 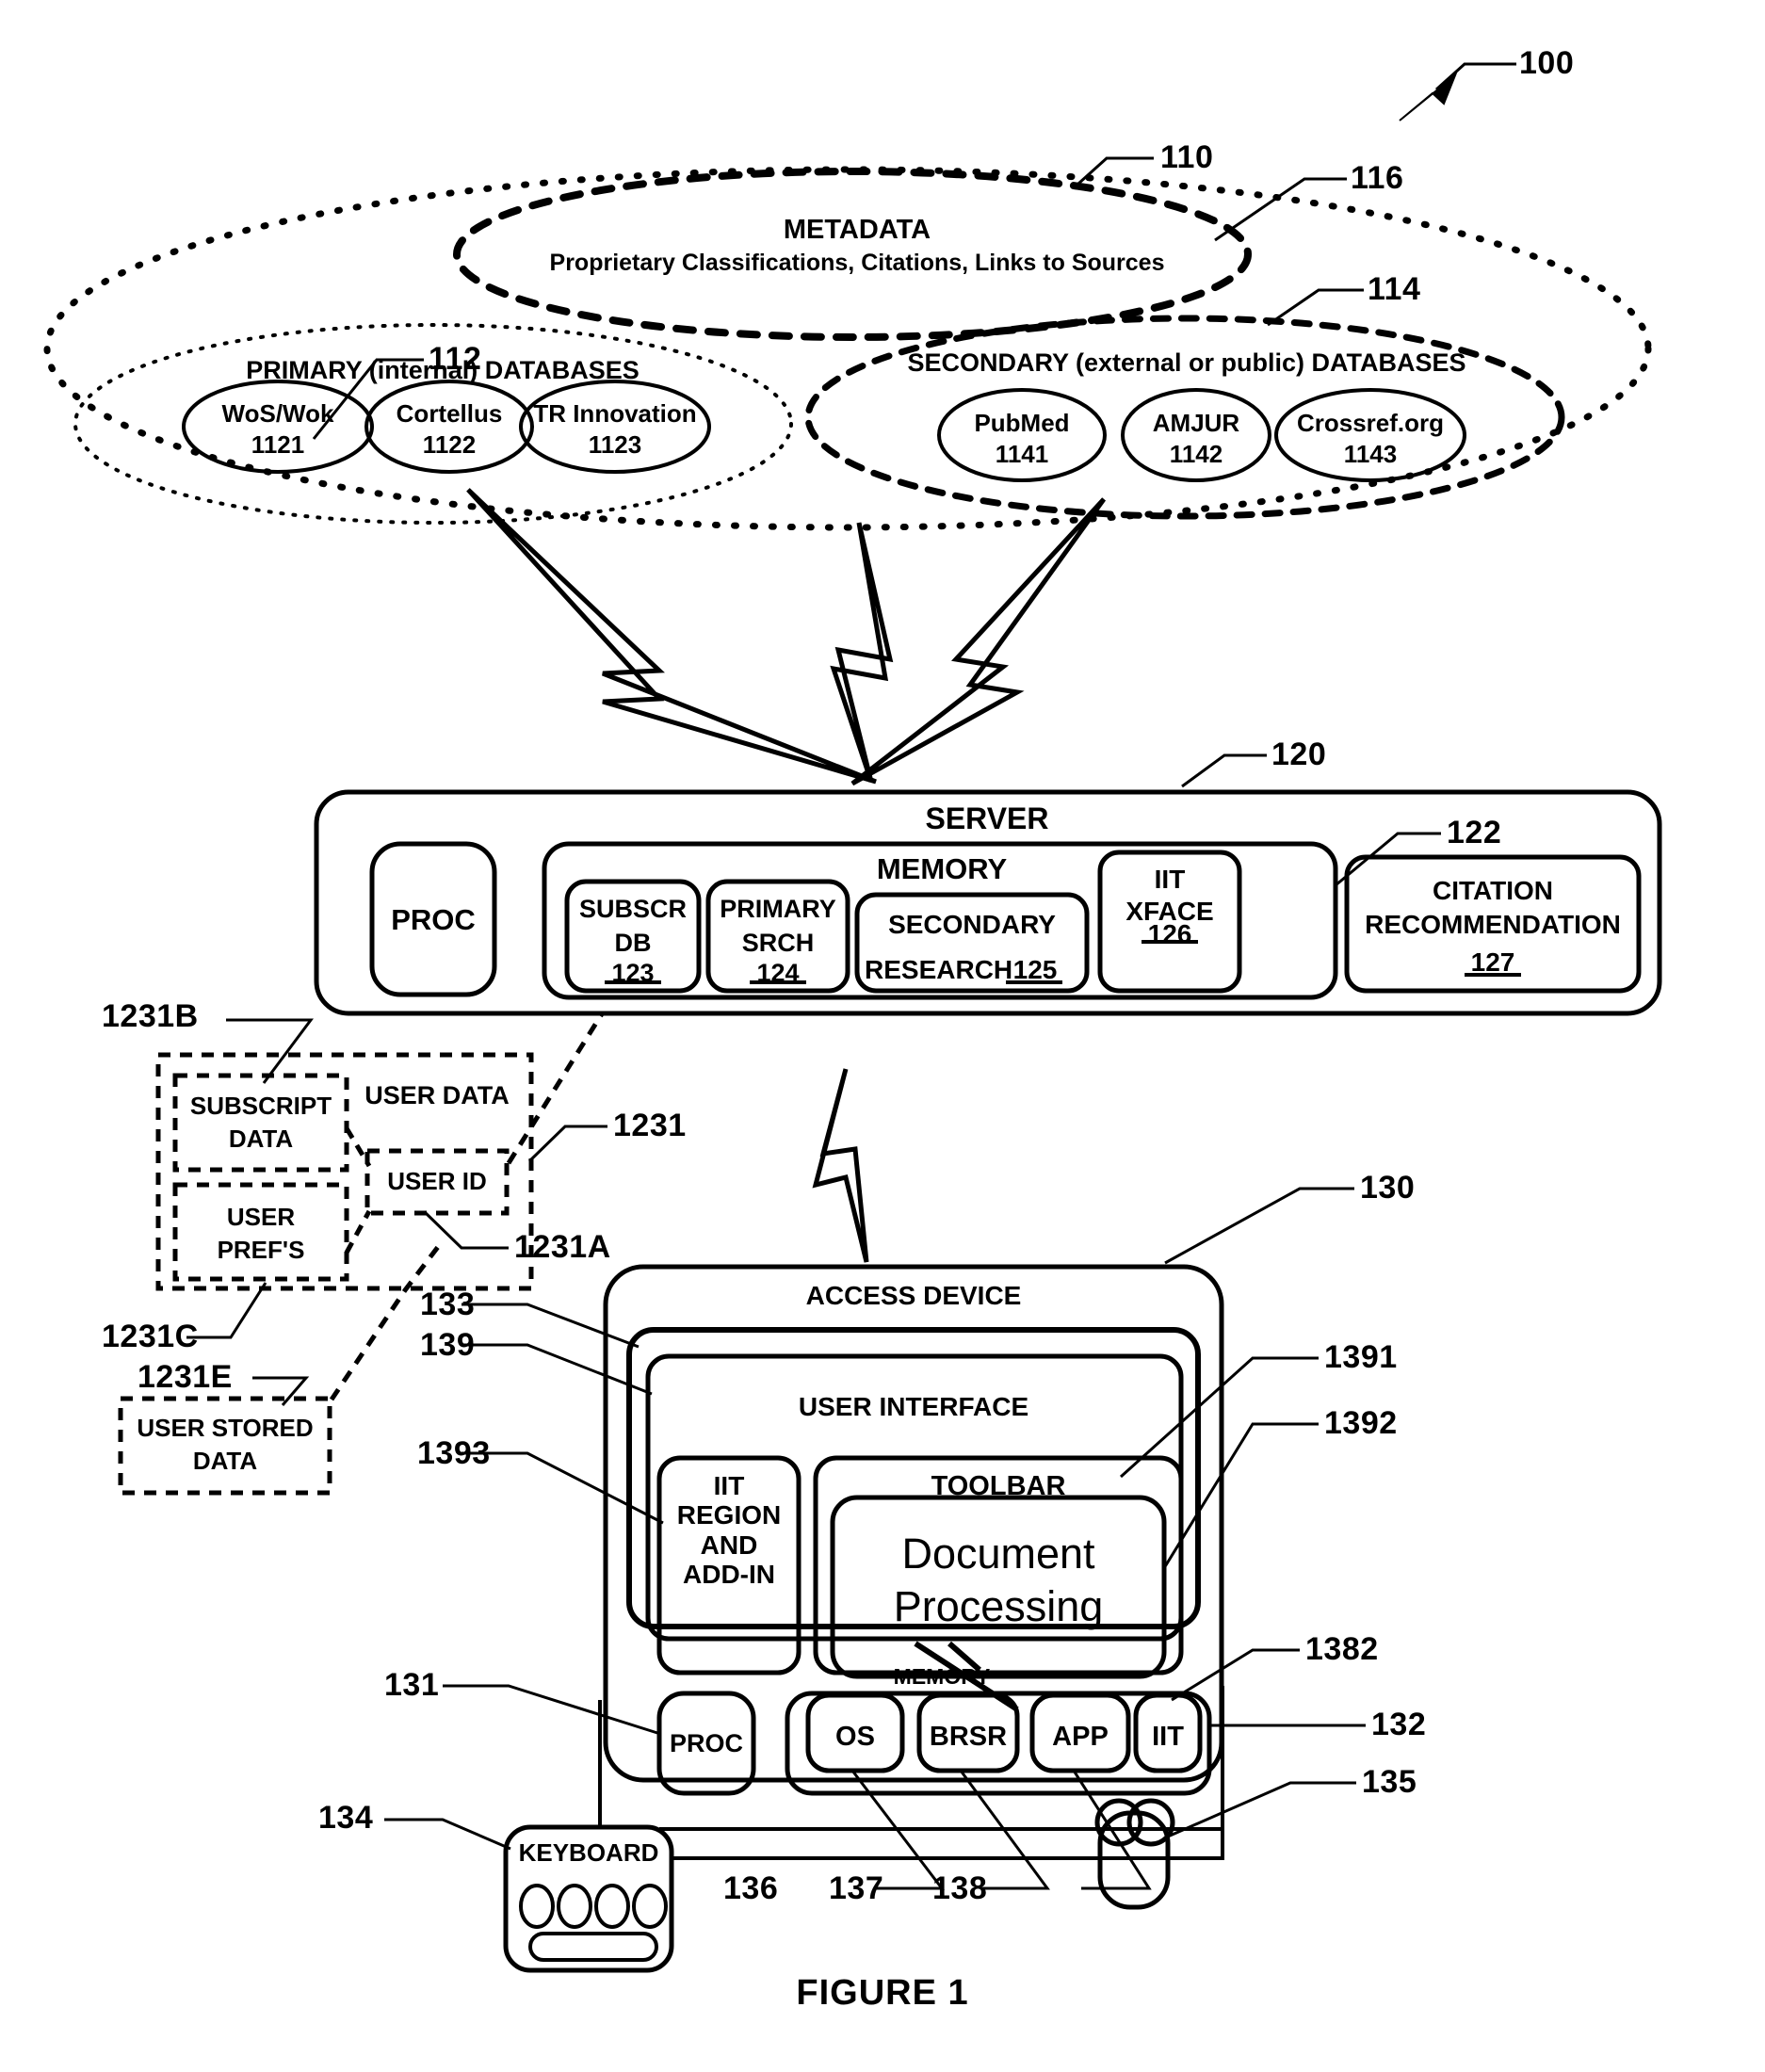 What do you see at coordinates (225, 1446) in the screenshot?
I see `user-stored-data-box-1231E` at bounding box center [225, 1446].